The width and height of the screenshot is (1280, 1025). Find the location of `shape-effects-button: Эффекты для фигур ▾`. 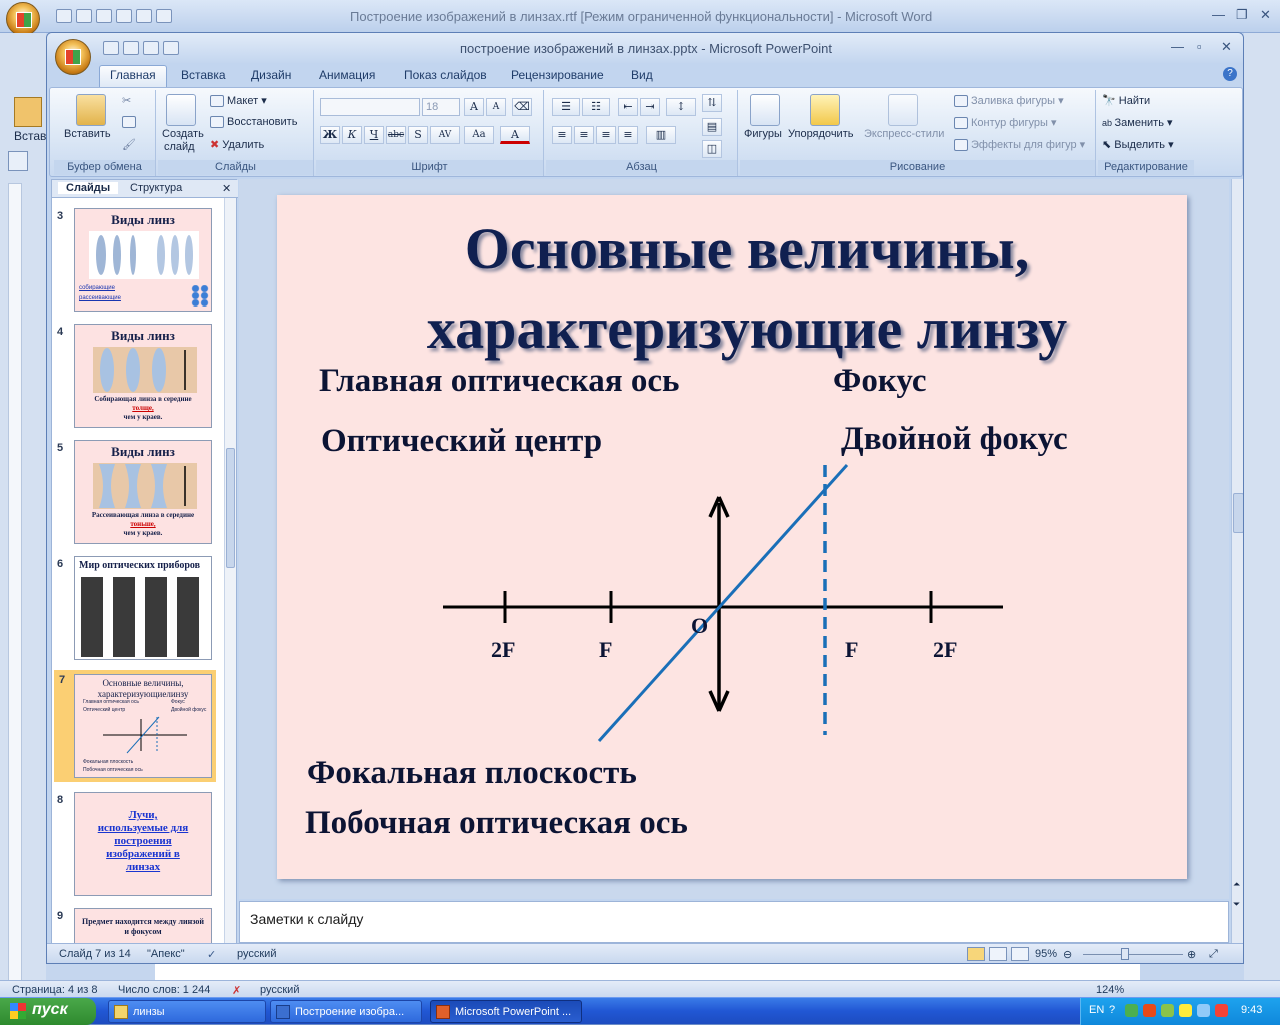

shape-effects-button: Эффекты для фигур ▾ is located at coordinates (1019, 145).